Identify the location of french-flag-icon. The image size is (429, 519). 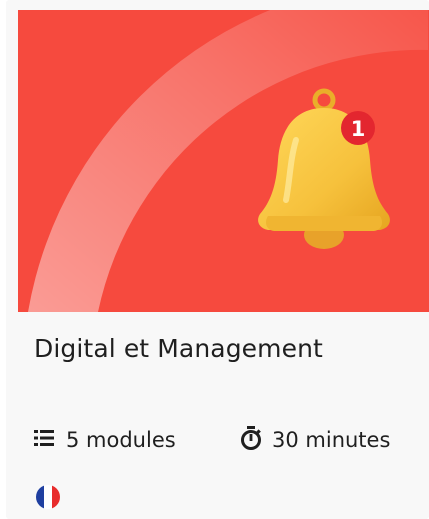
(48, 497).